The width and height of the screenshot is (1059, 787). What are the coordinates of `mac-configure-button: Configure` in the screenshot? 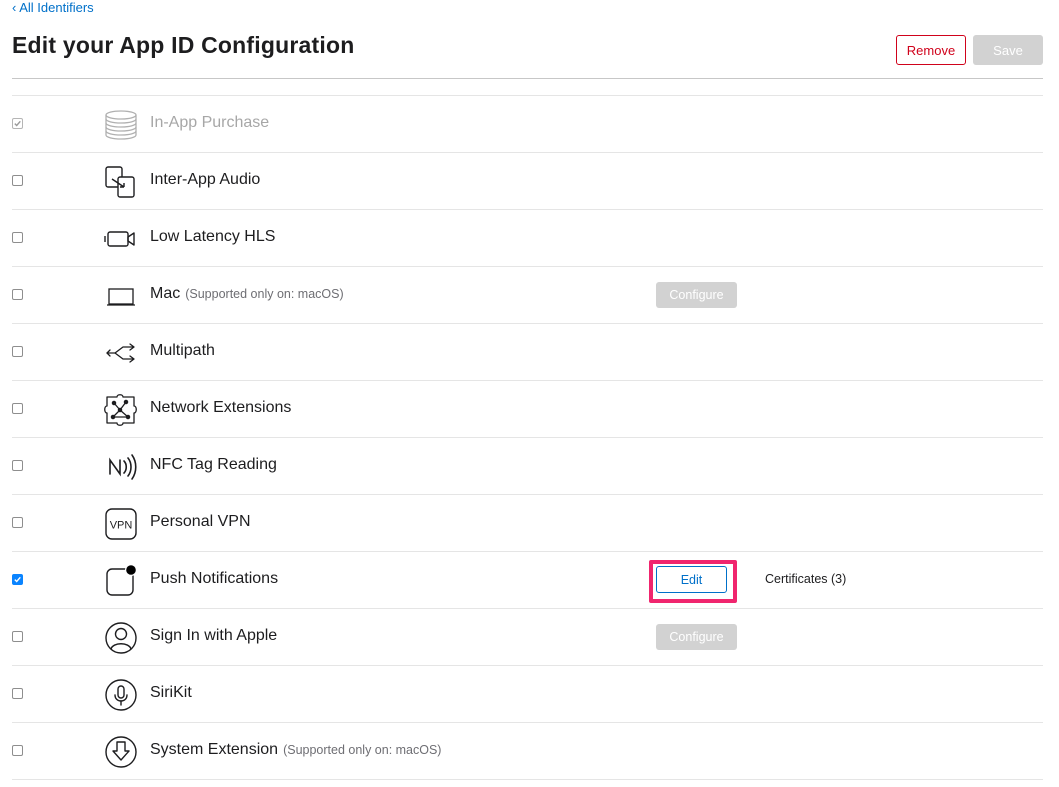 It's located at (696, 295).